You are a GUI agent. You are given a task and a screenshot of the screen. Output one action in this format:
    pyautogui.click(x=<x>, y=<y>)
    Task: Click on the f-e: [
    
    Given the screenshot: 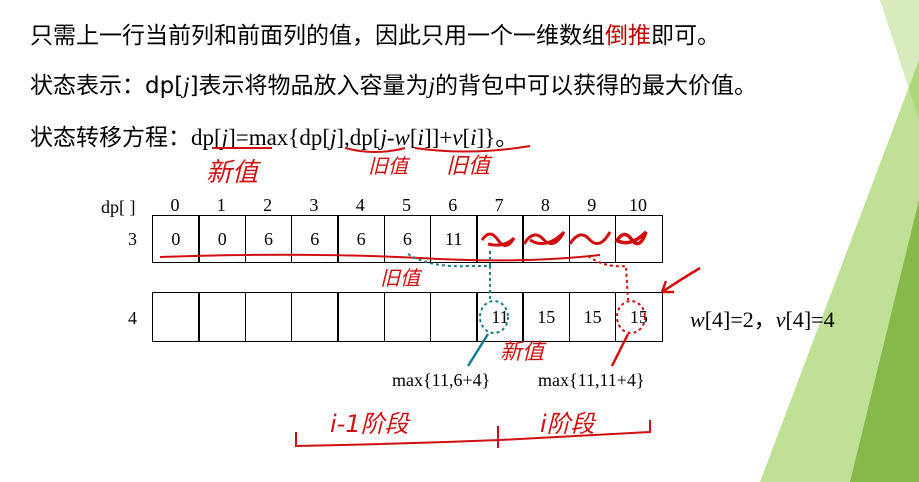 What is the action you would take?
    pyautogui.click(x=413, y=137)
    